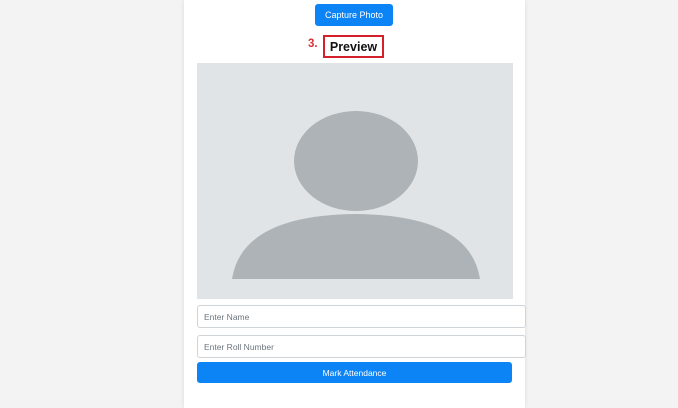 The width and height of the screenshot is (678, 408). I want to click on capture-photo-button: Capture Photo, so click(354, 15).